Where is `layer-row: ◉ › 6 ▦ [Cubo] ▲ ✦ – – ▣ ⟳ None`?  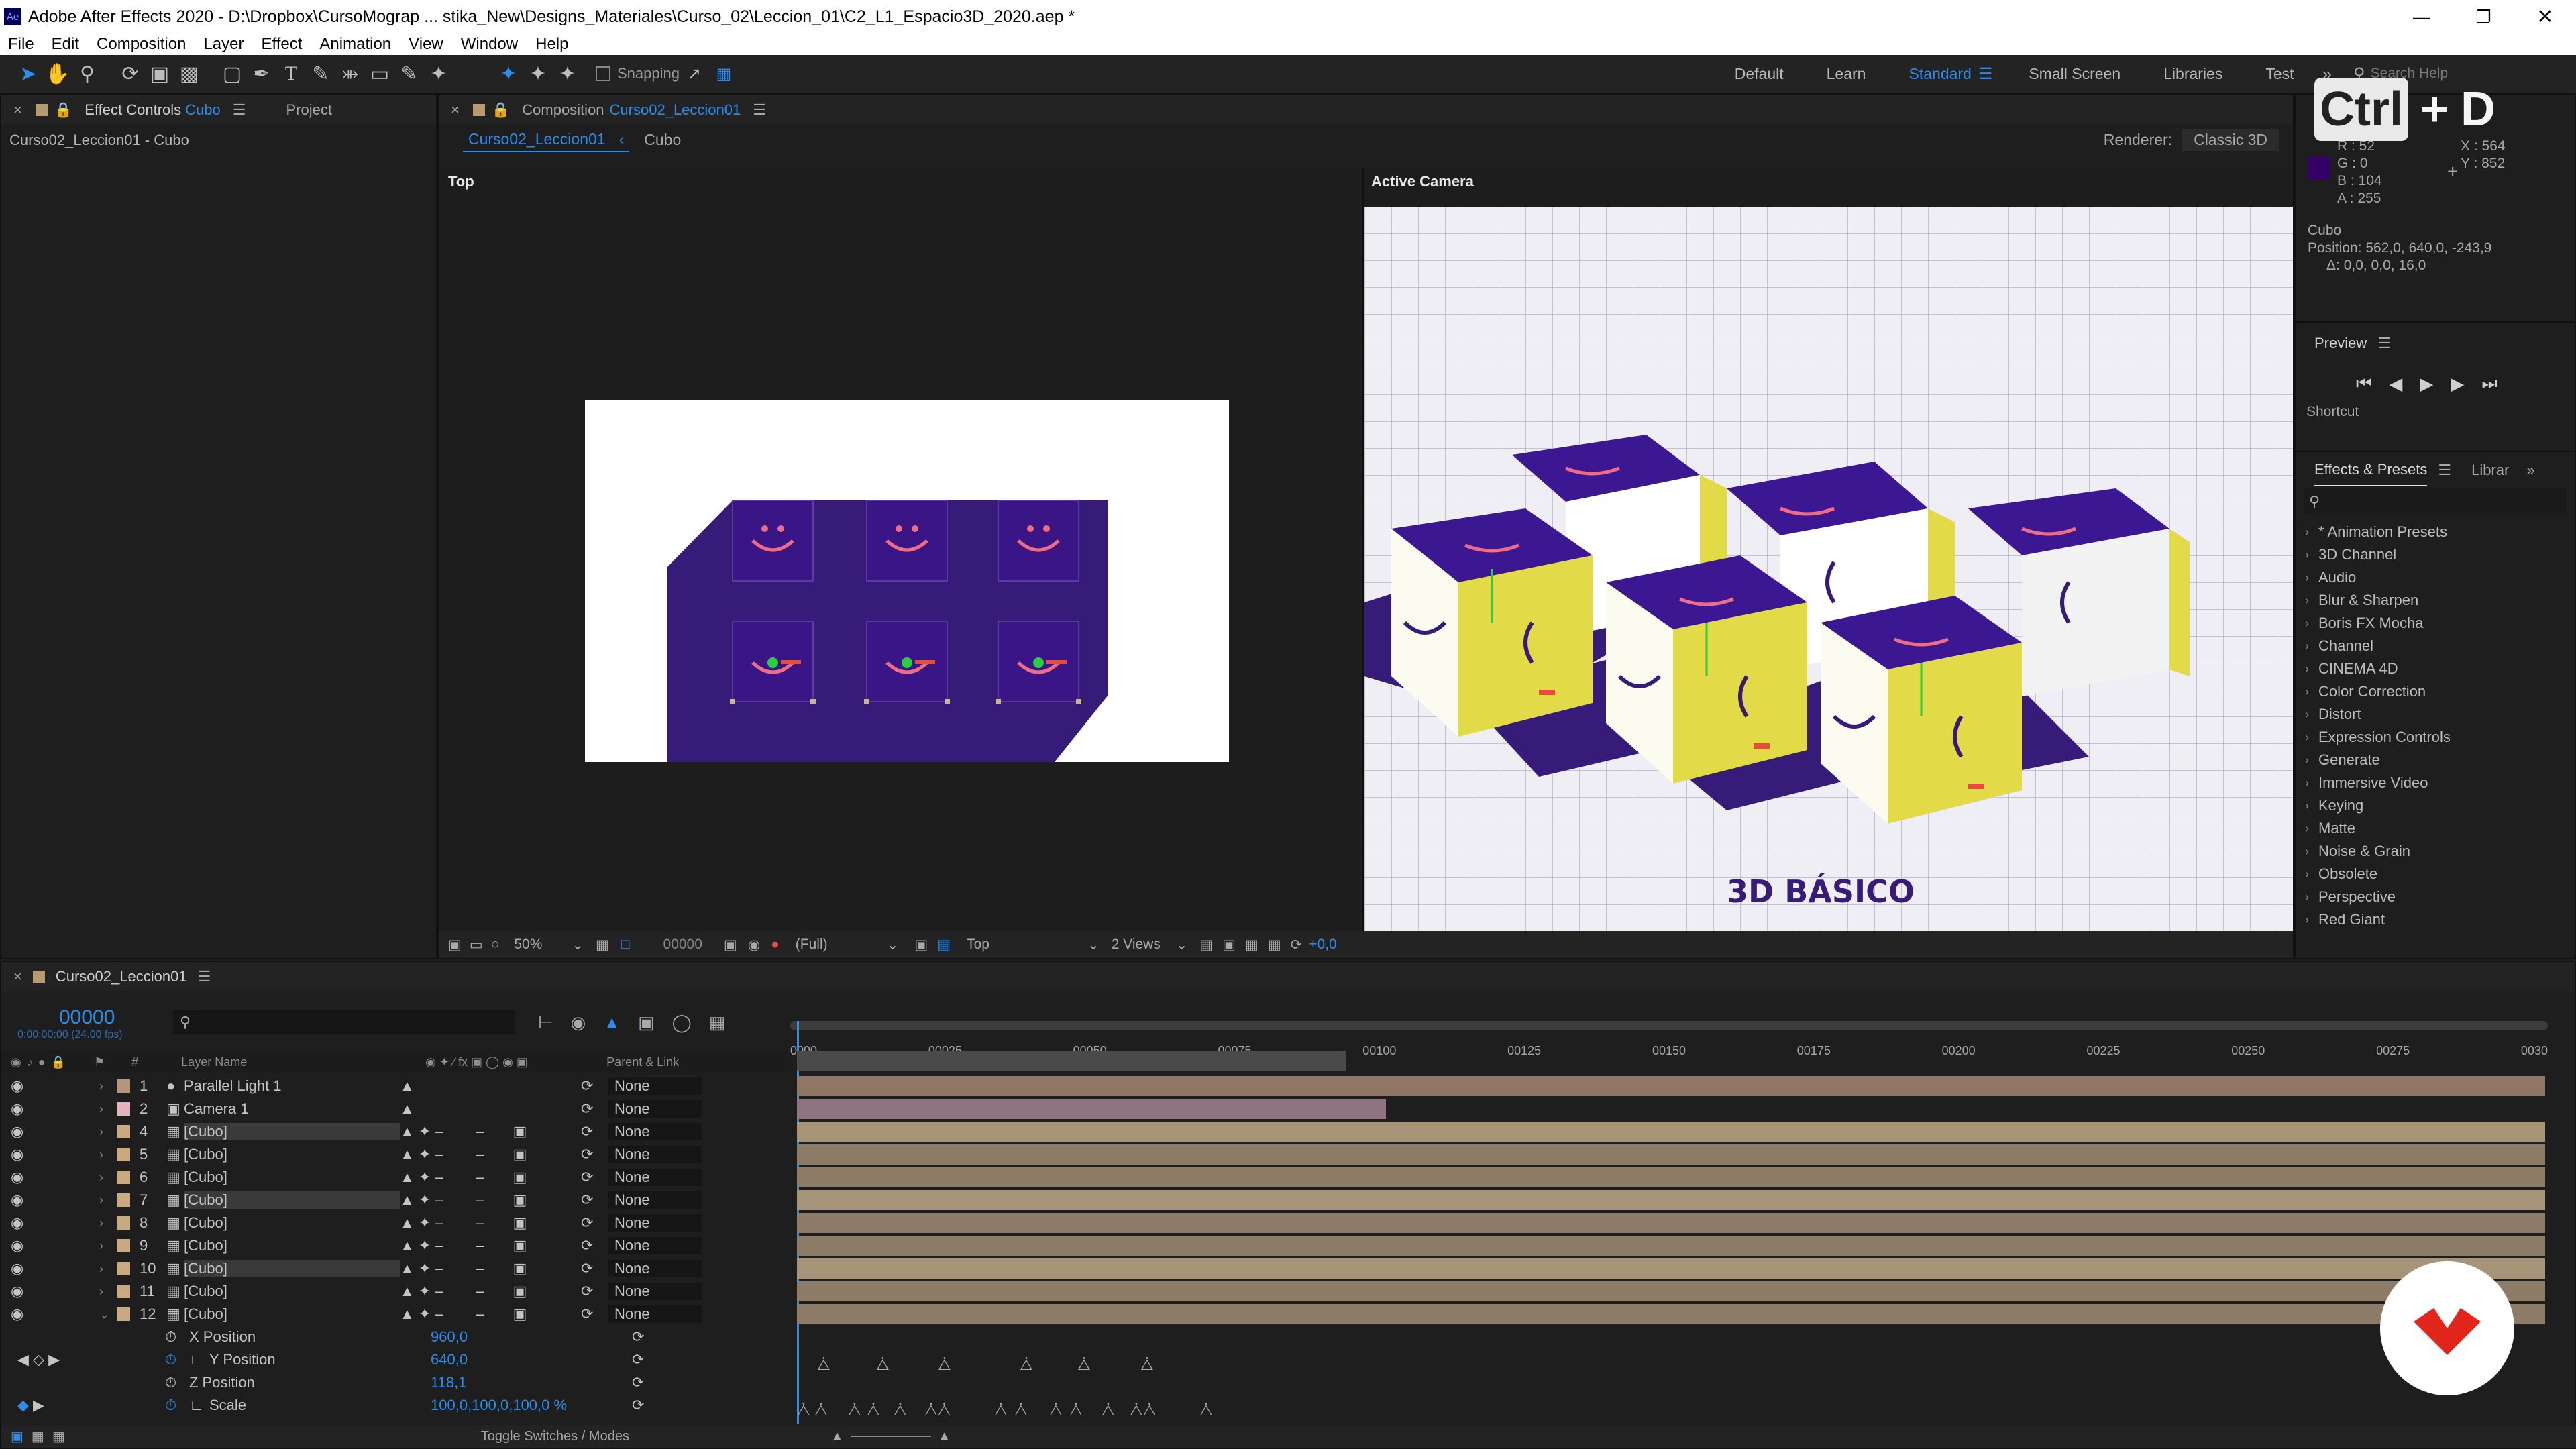 layer-row: ◉ › 6 ▦ [Cubo] ▲ ✦ – – ▣ ⟳ None is located at coordinates (393, 1177).